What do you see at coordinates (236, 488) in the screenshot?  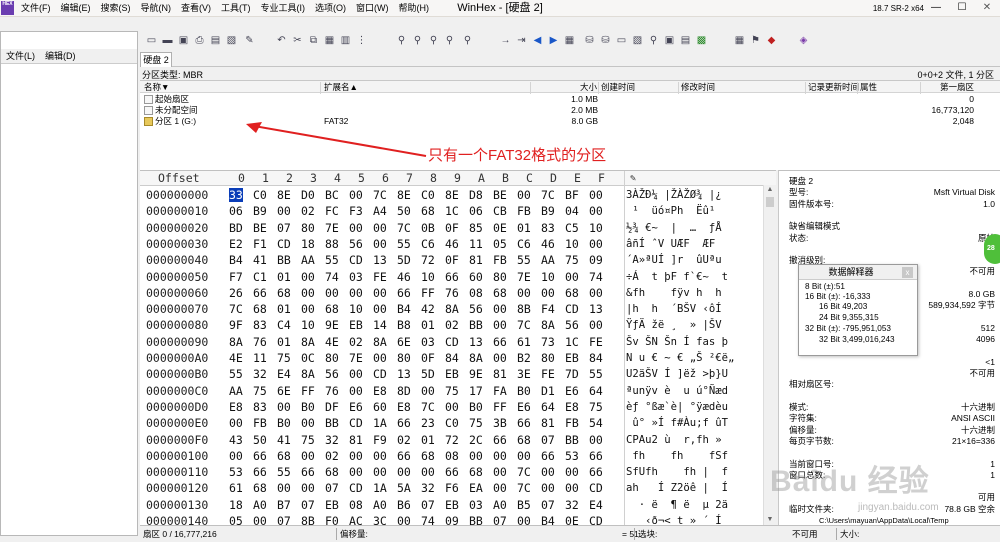 I see `hex-byte: 61` at bounding box center [236, 488].